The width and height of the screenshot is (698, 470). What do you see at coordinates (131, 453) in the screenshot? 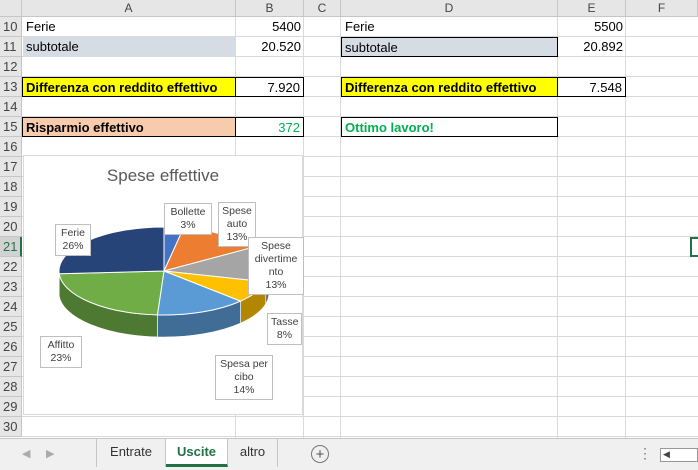
I see `tab-entrate: Entrate` at bounding box center [131, 453].